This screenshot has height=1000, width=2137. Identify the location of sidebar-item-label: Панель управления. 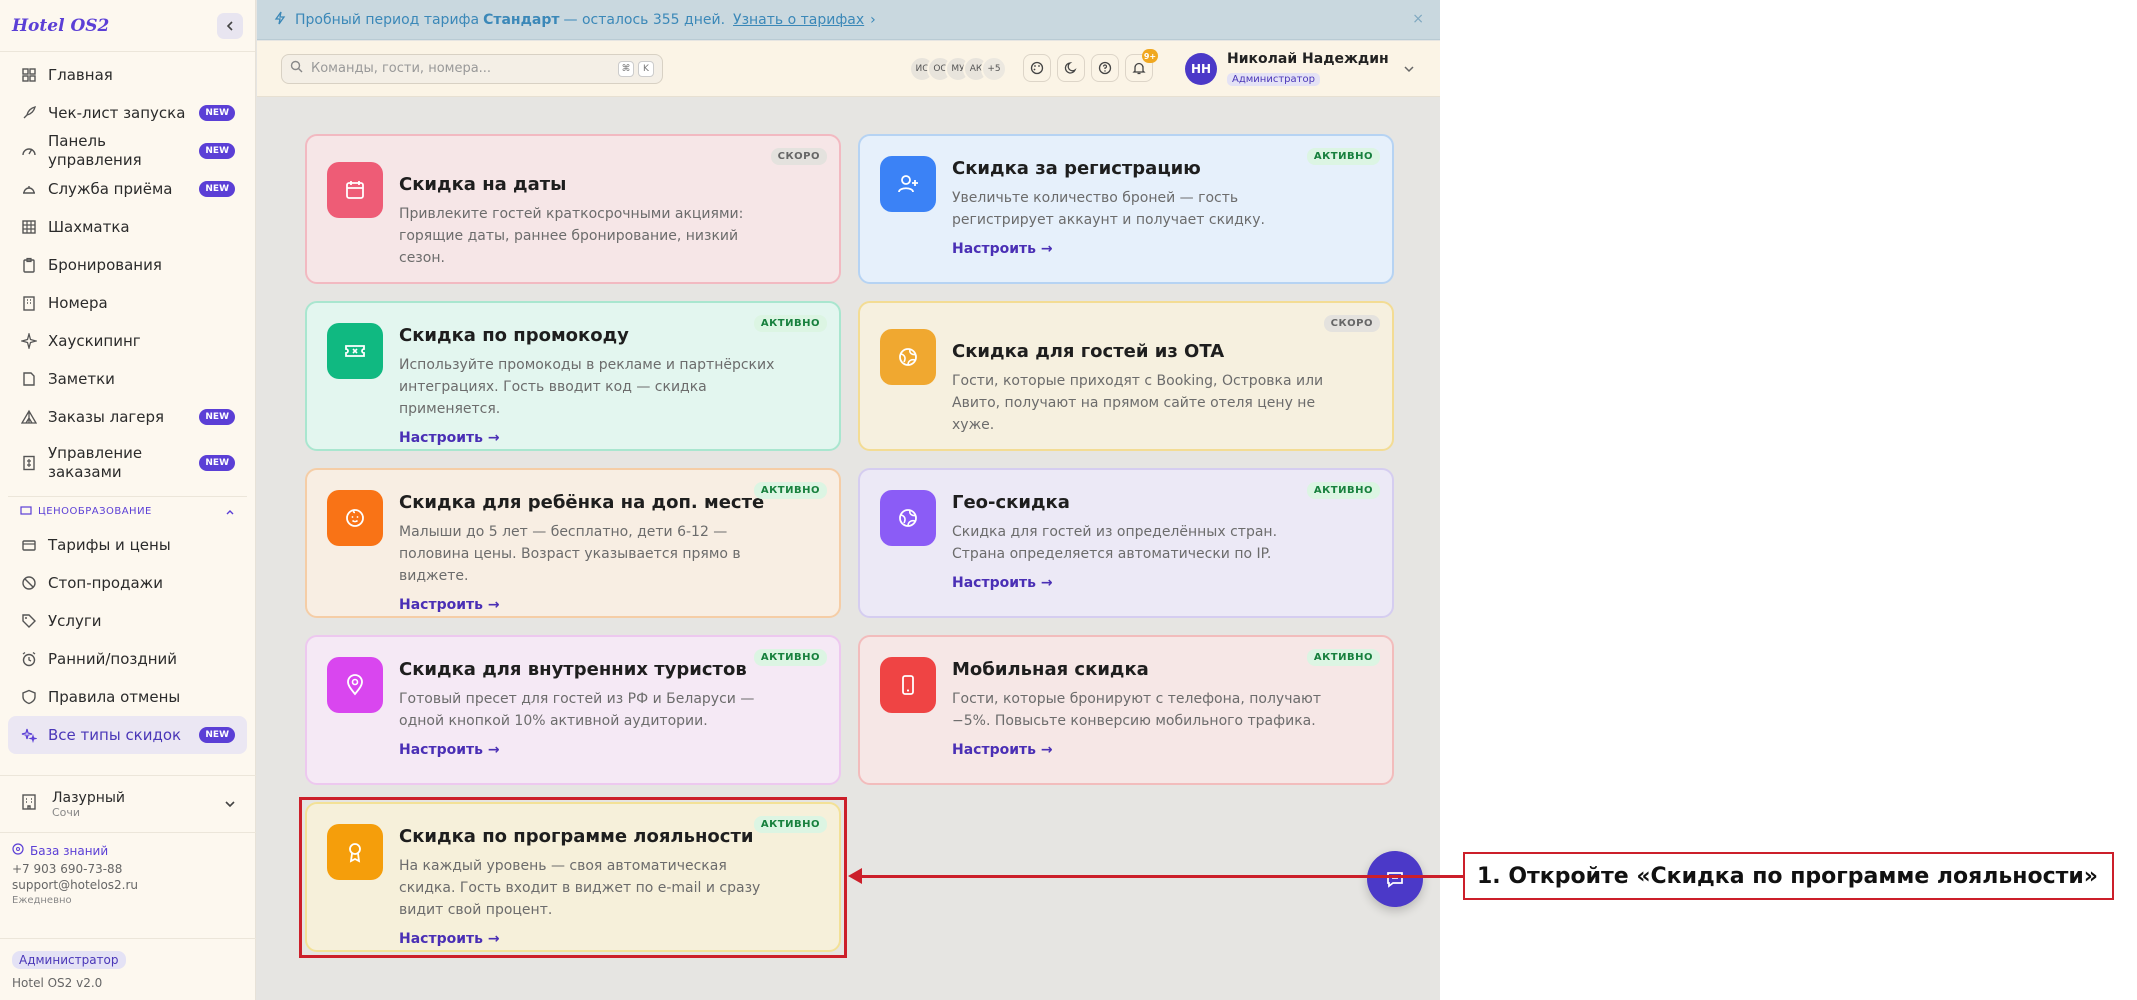
(95, 150).